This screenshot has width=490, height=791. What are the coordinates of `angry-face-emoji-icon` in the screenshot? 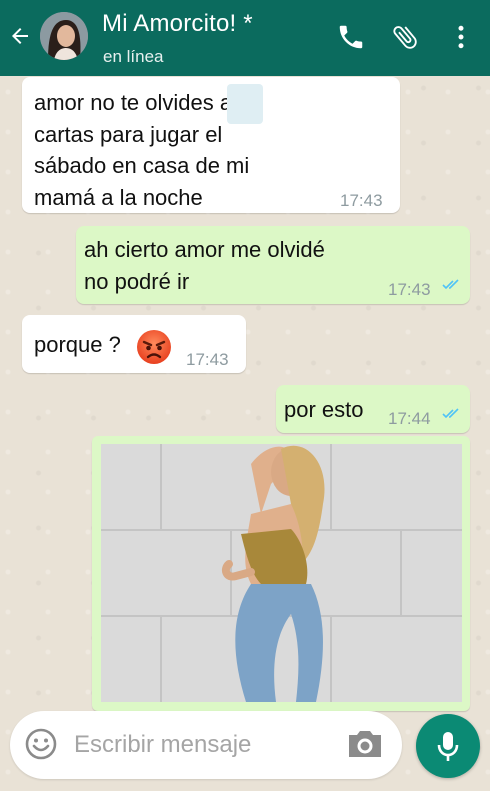 It's located at (154, 347).